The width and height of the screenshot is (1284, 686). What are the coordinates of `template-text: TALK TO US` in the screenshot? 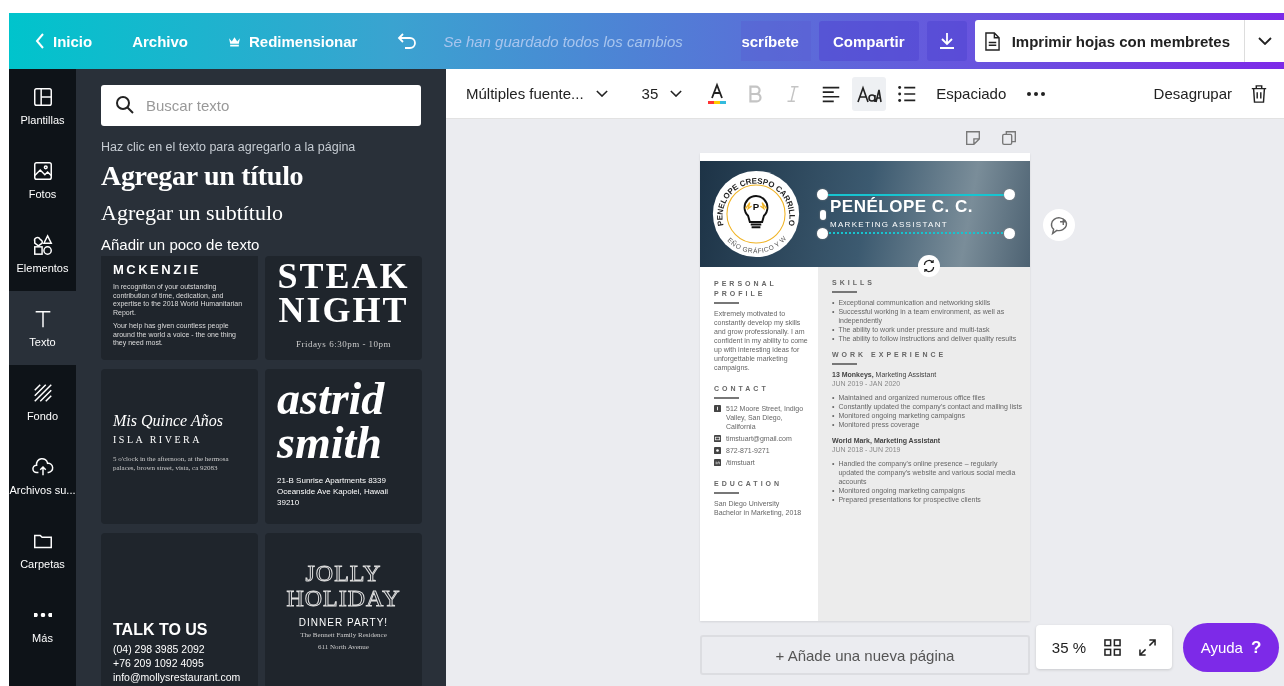 It's located at (161, 630).